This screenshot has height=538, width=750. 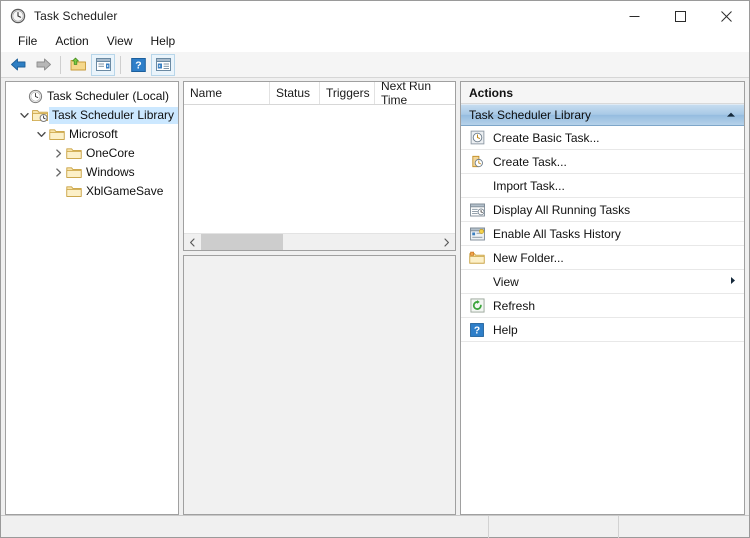 What do you see at coordinates (602, 306) in the screenshot?
I see `action-refresh: Refresh` at bounding box center [602, 306].